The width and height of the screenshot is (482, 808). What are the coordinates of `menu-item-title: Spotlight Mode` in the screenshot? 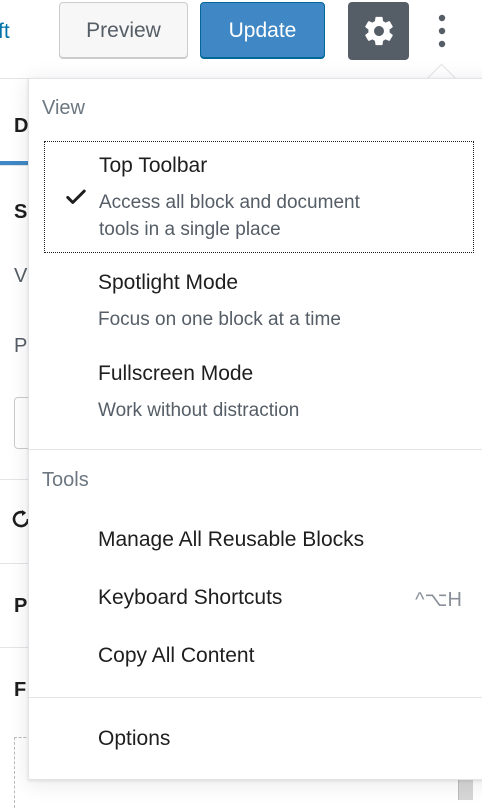 It's located at (168, 282).